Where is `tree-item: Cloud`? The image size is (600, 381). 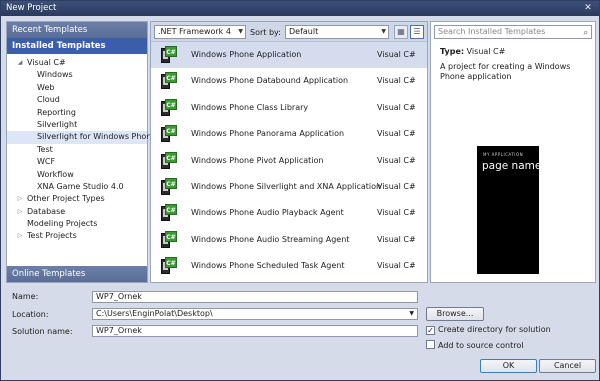
tree-item: Cloud is located at coordinates (77, 100).